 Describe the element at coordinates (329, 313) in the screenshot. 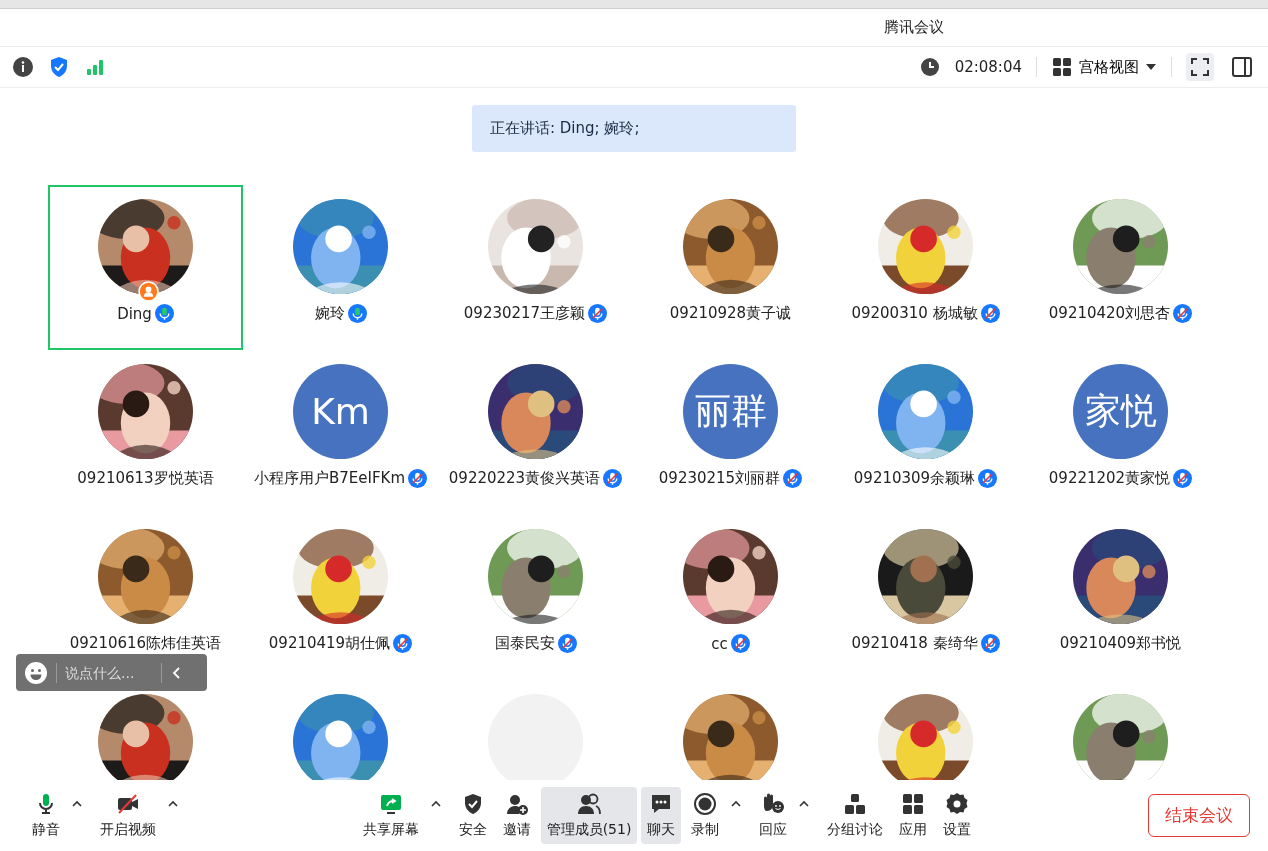

I see `participant-name: 婉玲` at that location.